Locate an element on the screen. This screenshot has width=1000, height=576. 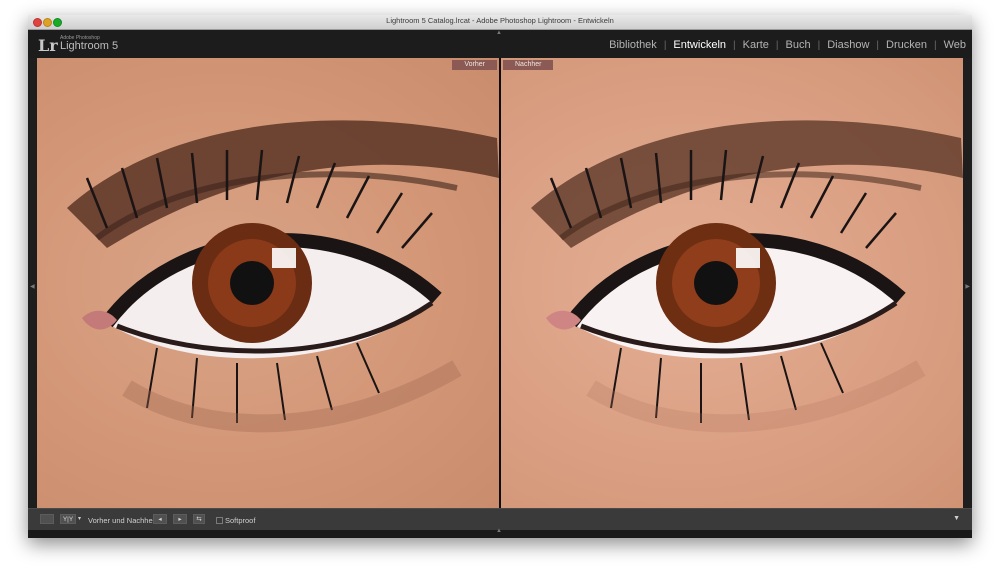
module-web: Web is located at coordinates (955, 45).